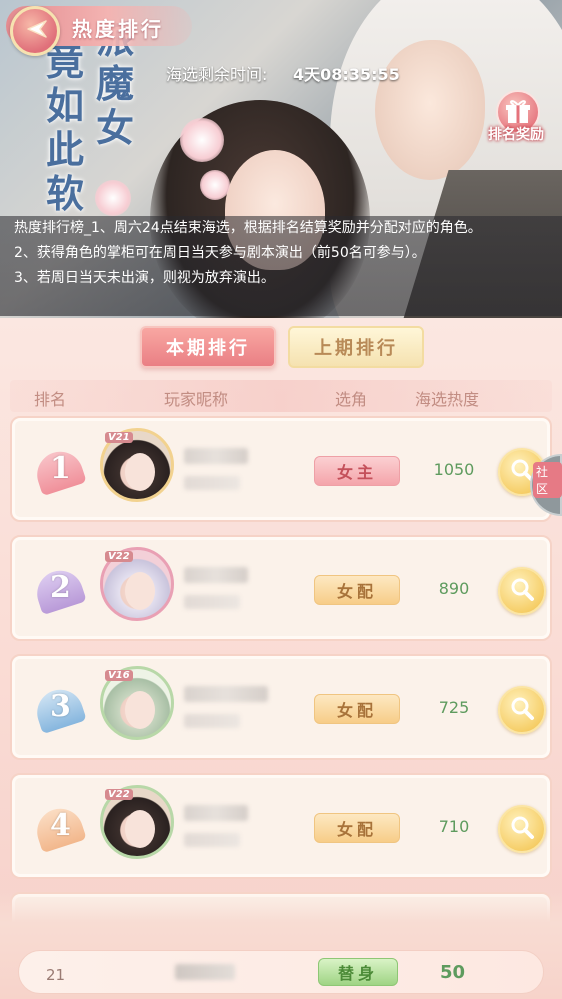 This screenshot has height=999, width=562. I want to click on countdown-value: 4天08:35:55, so click(346, 74).